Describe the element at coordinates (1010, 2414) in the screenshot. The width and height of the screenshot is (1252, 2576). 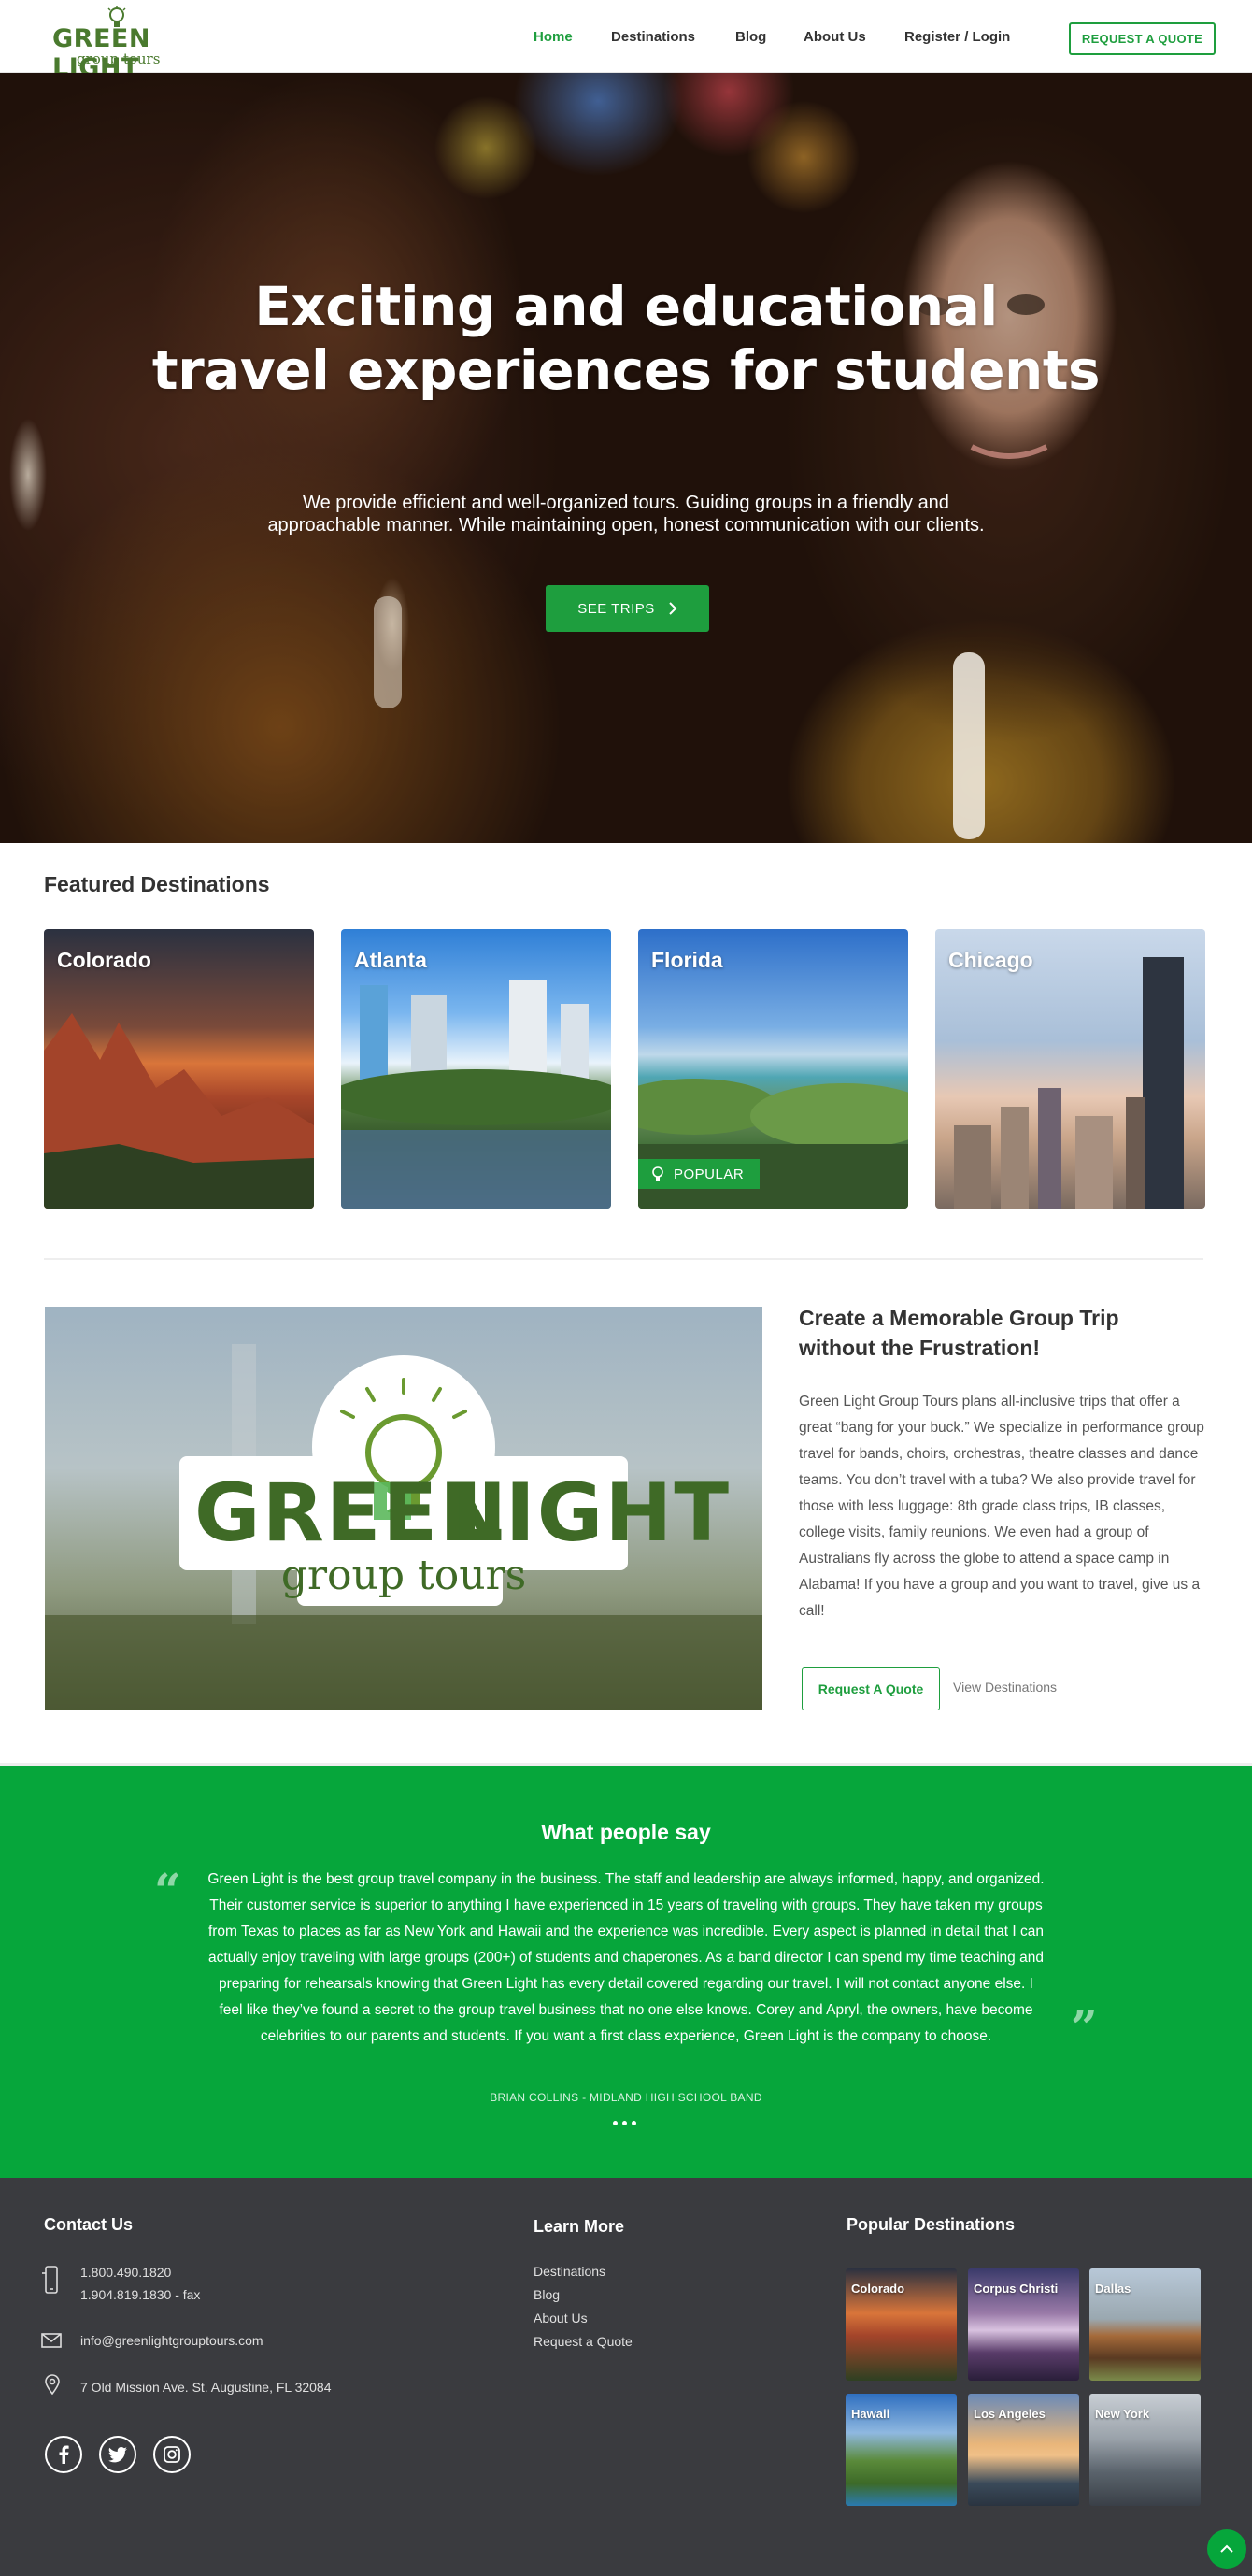
I see `popular-tile-name: Los Angeles` at that location.